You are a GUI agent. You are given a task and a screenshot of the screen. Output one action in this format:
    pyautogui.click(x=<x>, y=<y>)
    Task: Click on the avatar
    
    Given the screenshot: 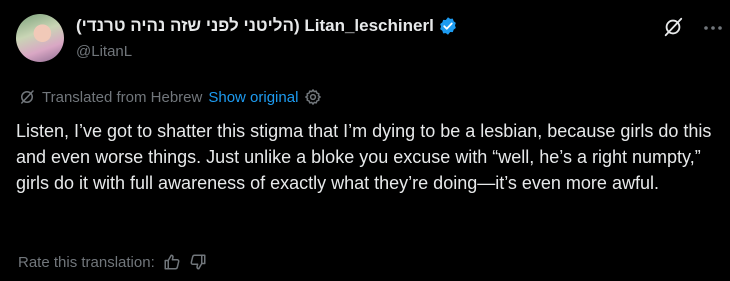 What is the action you would take?
    pyautogui.click(x=40, y=38)
    